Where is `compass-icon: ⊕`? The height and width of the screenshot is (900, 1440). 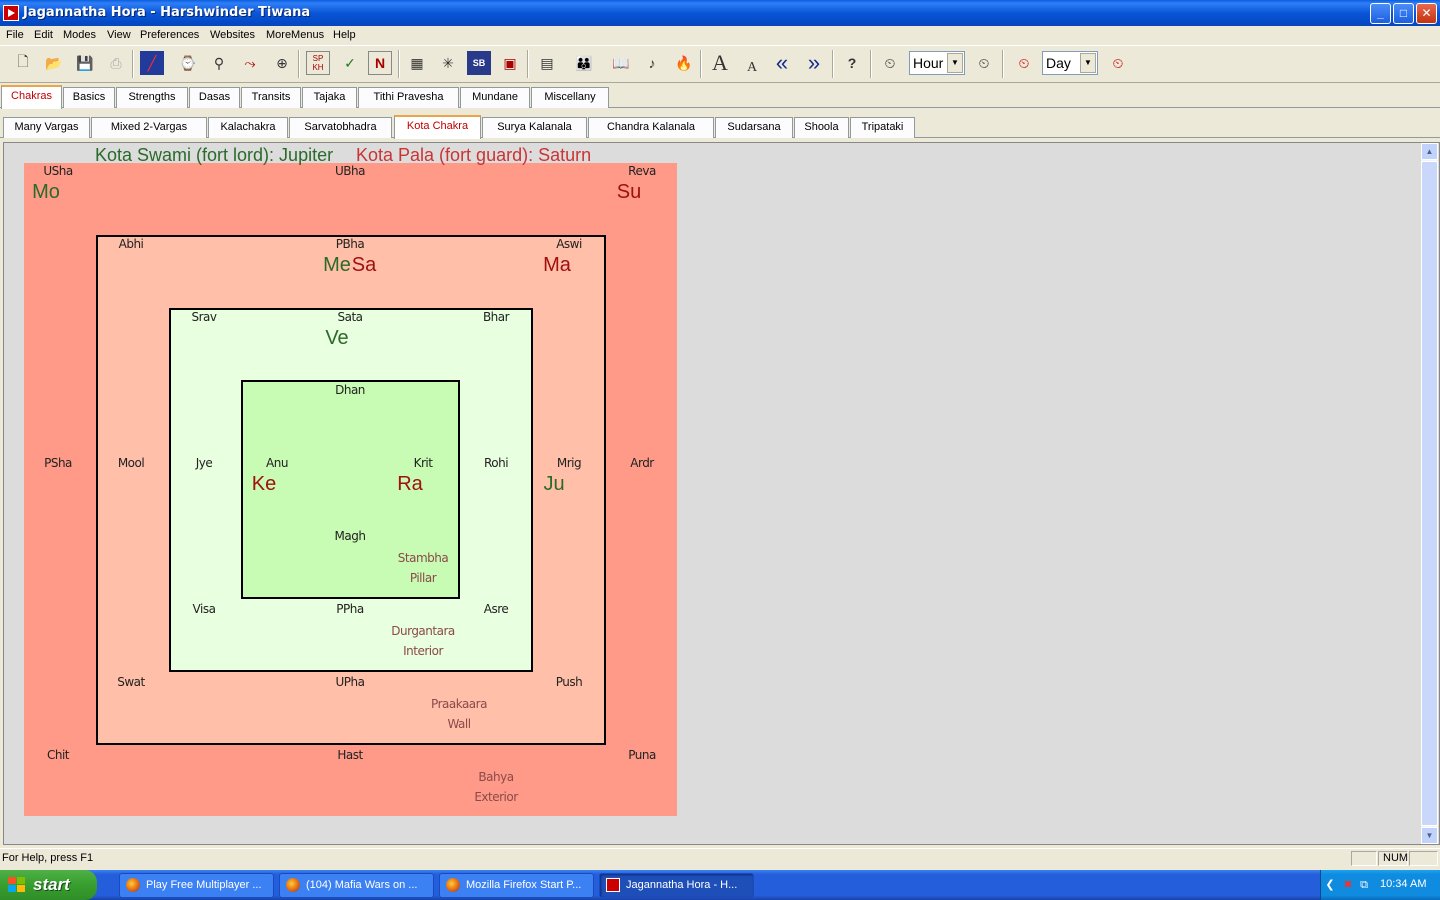 compass-icon: ⊕ is located at coordinates (282, 63).